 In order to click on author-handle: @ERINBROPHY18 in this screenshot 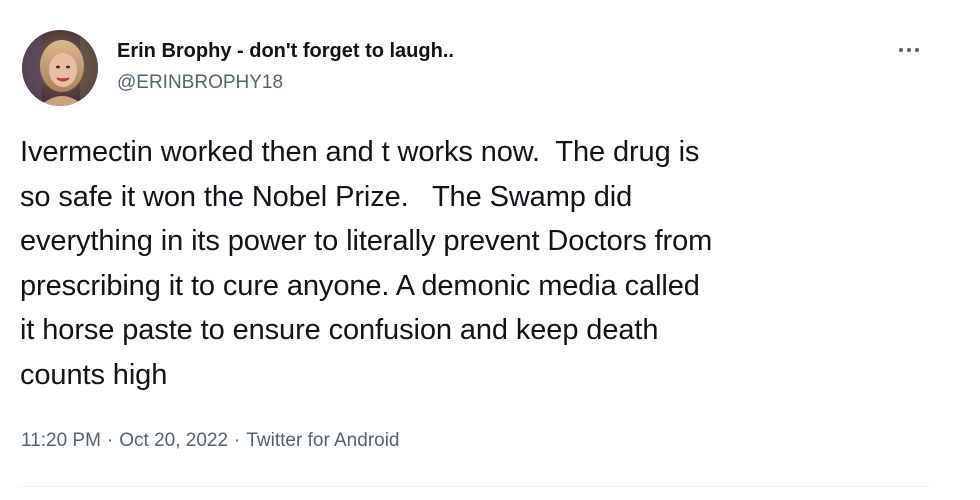, I will do `click(200, 83)`.